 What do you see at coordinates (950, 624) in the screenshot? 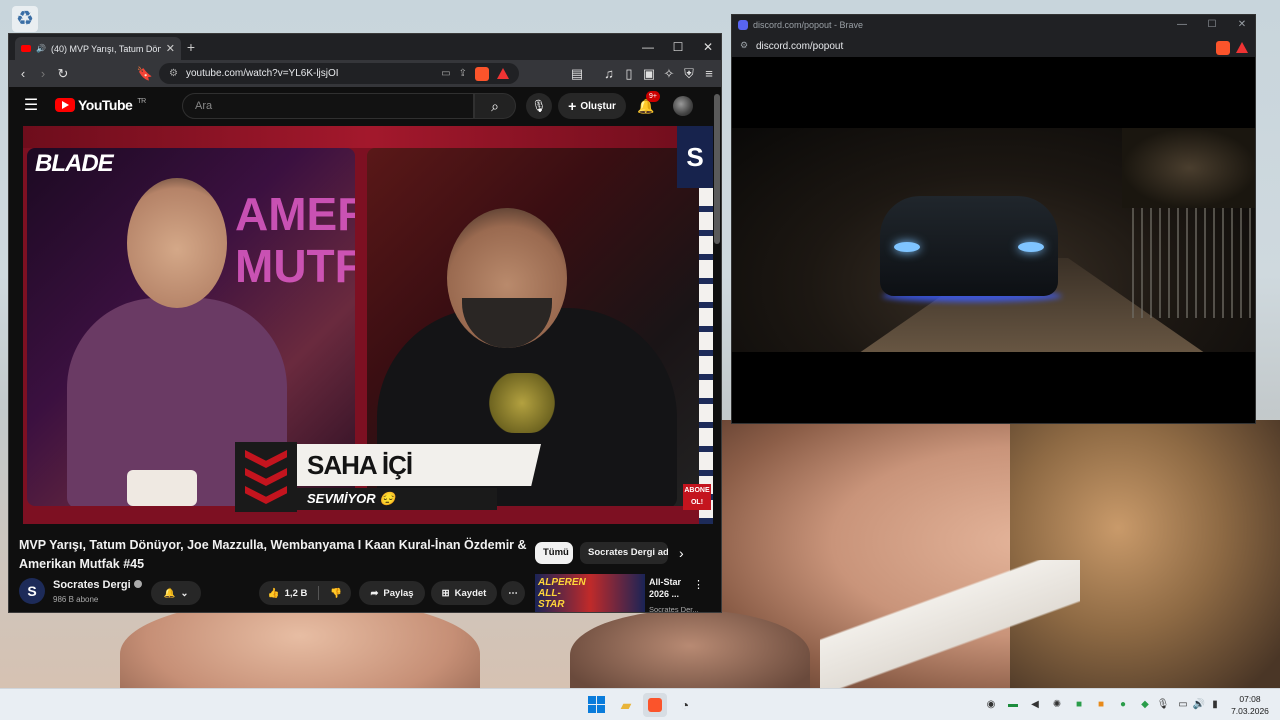
I see `wallpaper-strap` at bounding box center [950, 624].